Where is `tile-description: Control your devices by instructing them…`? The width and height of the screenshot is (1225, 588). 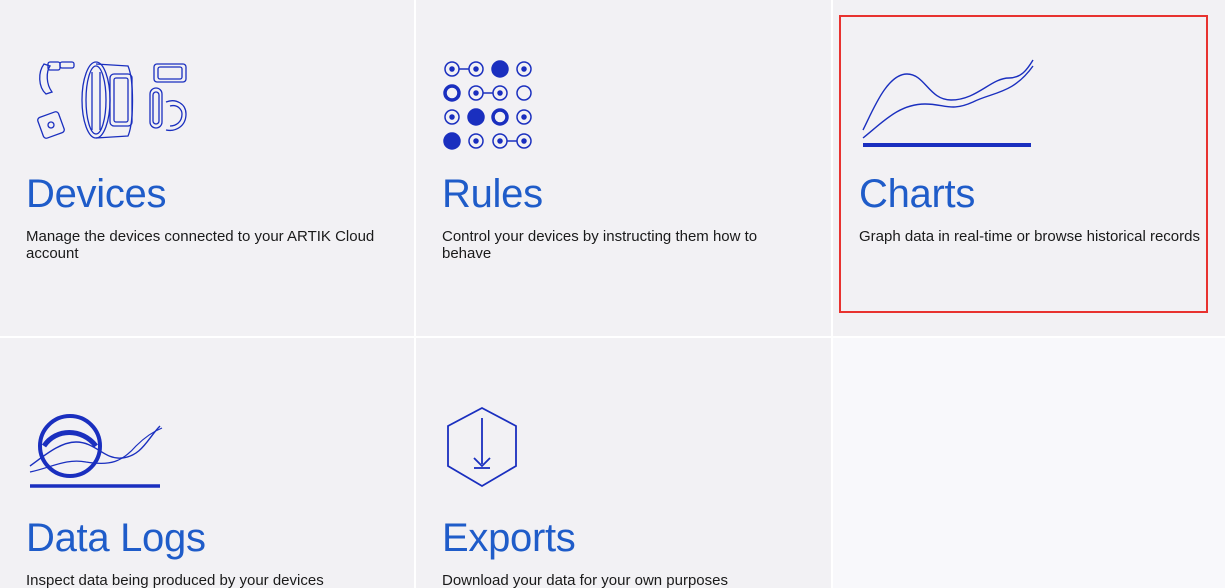 tile-description: Control your devices by instructing them… is located at coordinates (600, 245).